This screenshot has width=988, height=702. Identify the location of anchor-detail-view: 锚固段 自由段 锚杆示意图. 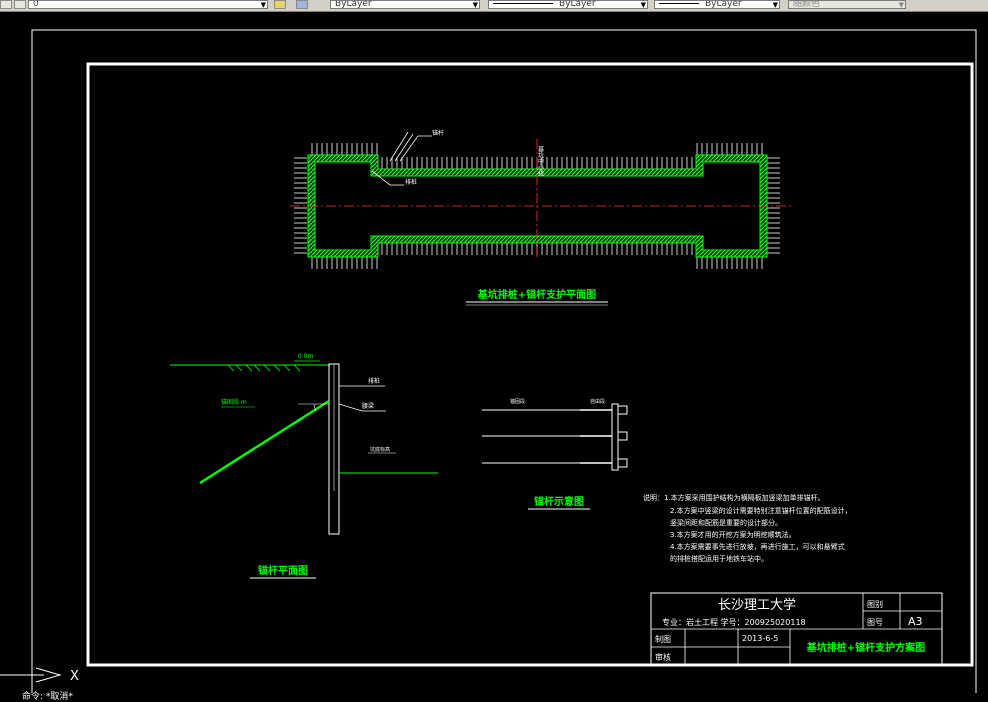
(555, 454).